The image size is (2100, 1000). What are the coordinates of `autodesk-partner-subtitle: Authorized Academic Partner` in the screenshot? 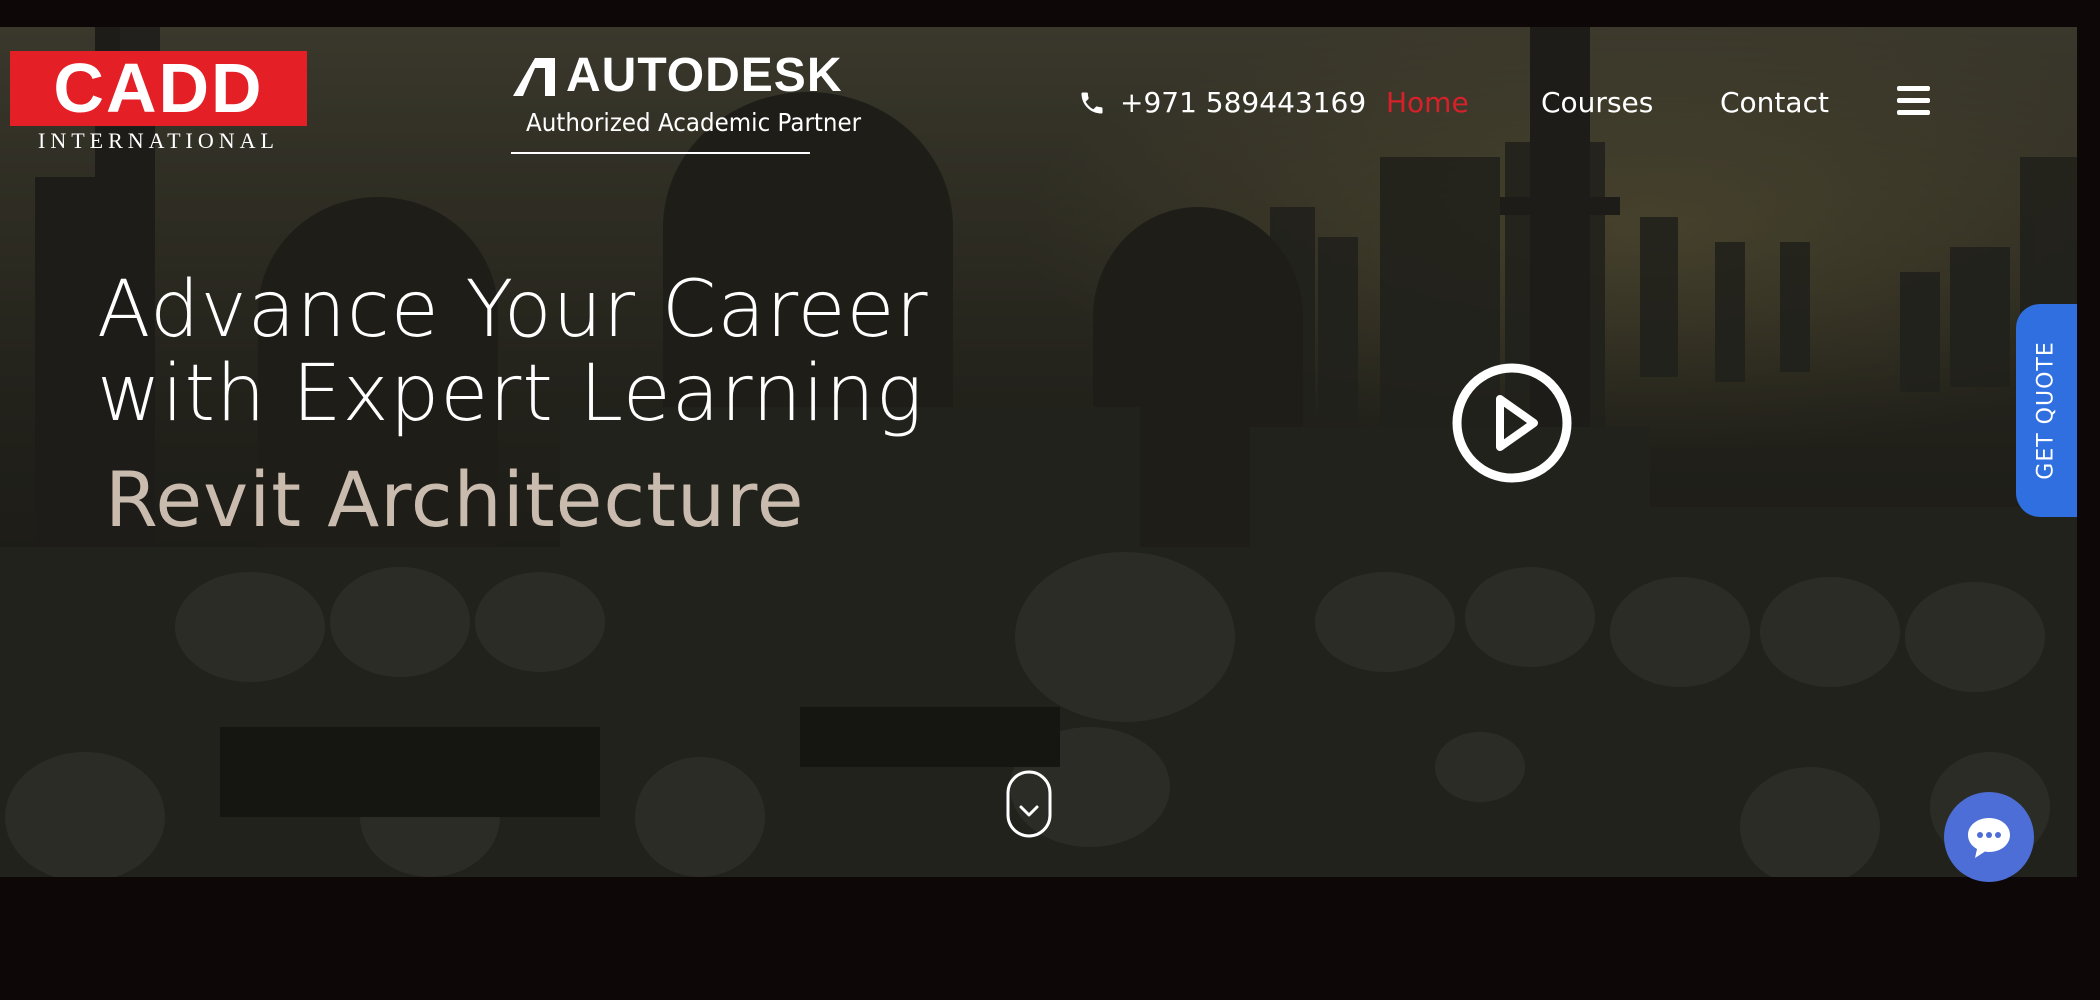 It's located at (694, 122).